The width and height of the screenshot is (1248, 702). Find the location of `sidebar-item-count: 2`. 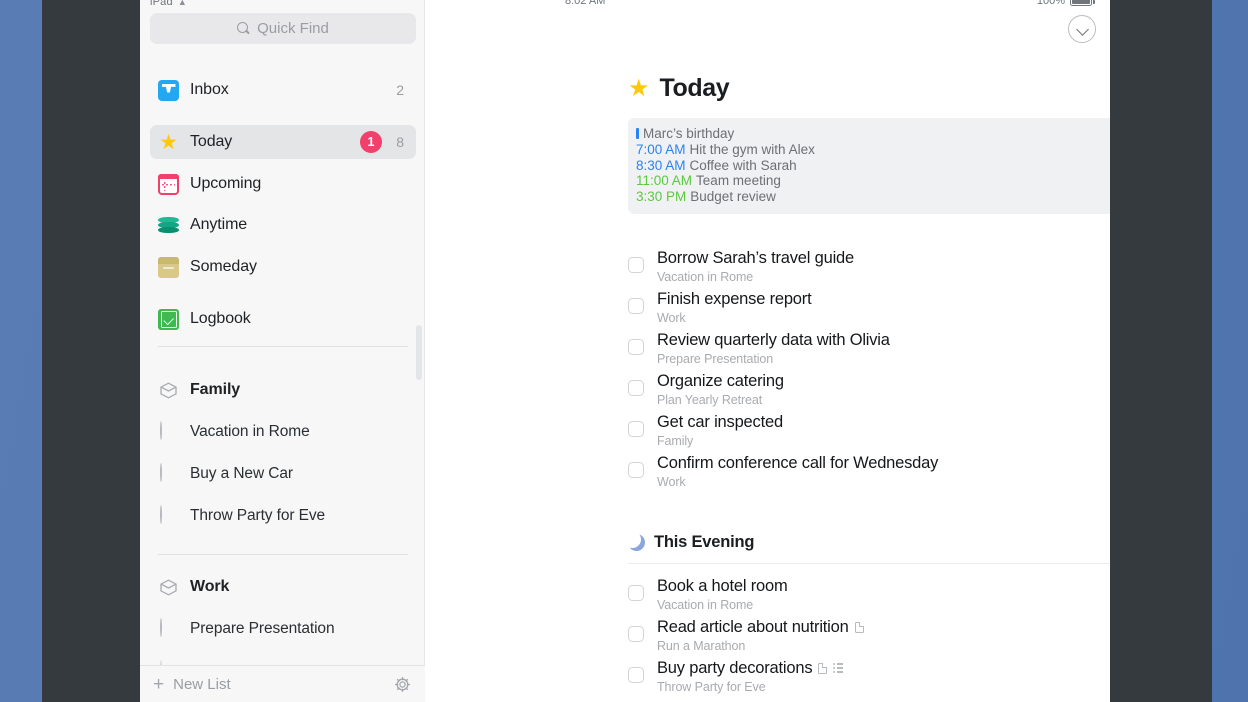

sidebar-item-count: 2 is located at coordinates (400, 90).